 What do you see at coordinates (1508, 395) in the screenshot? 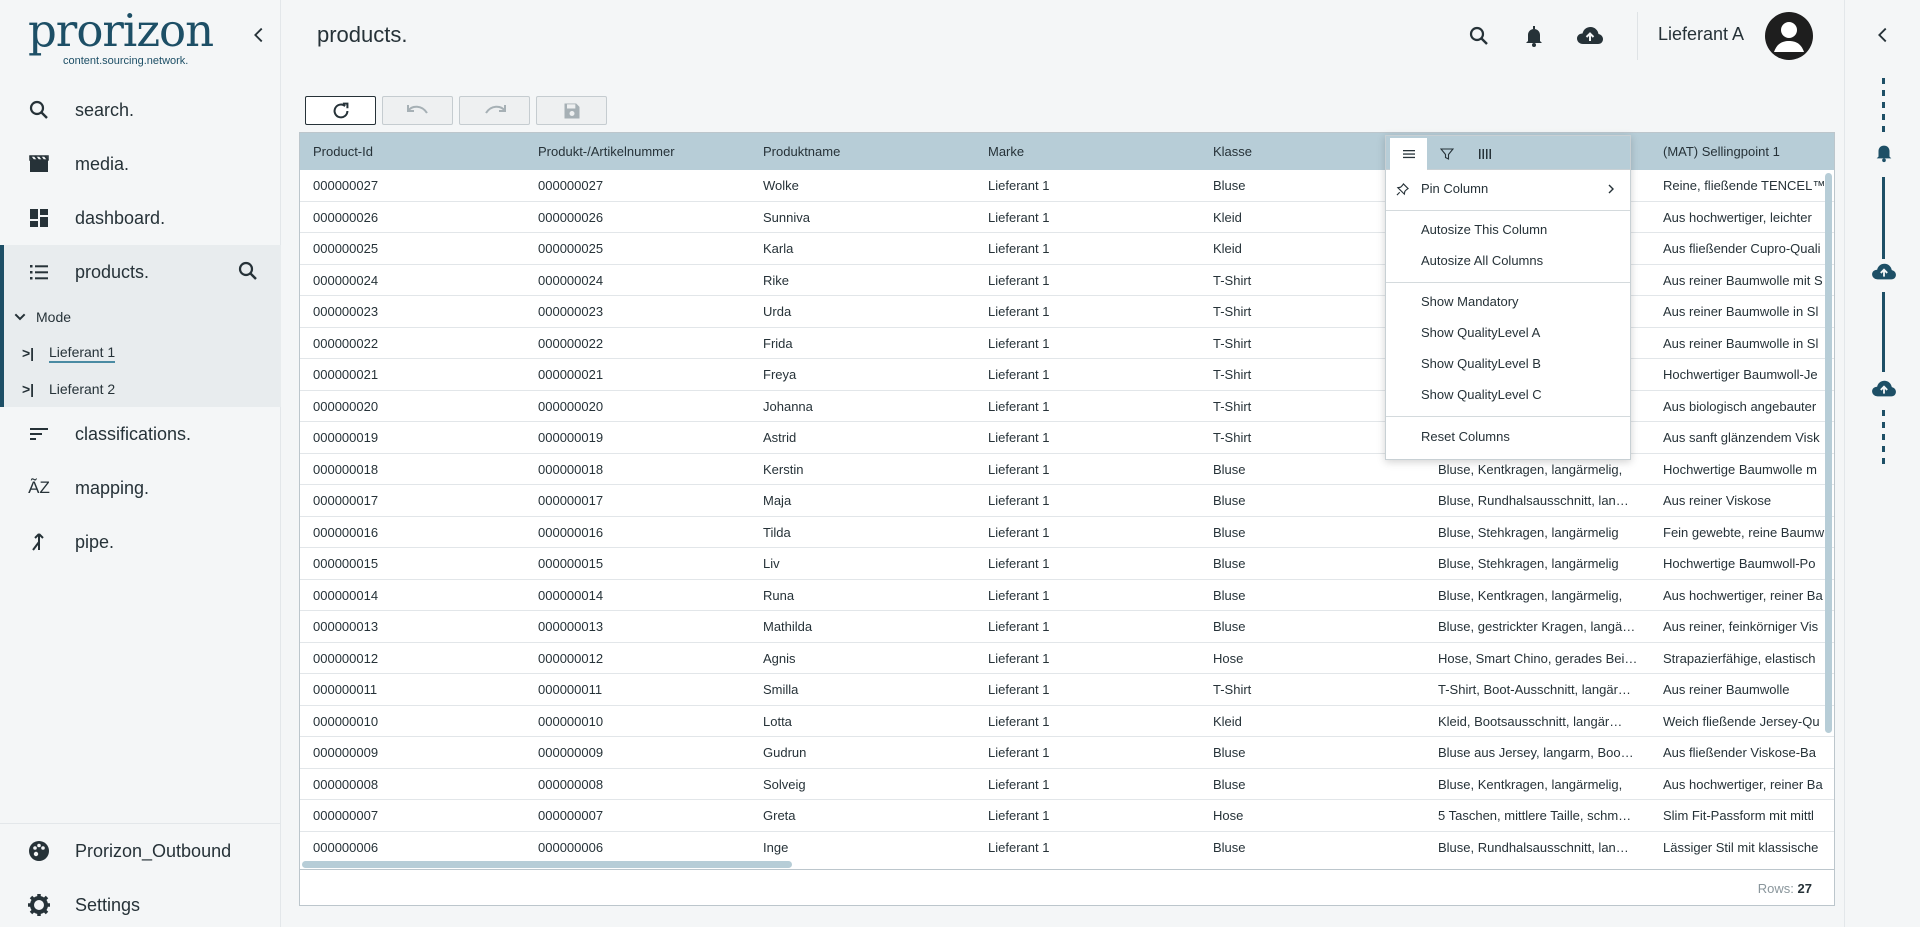
I see `menu-item-show-quality-c: Show QualityLevel C` at bounding box center [1508, 395].